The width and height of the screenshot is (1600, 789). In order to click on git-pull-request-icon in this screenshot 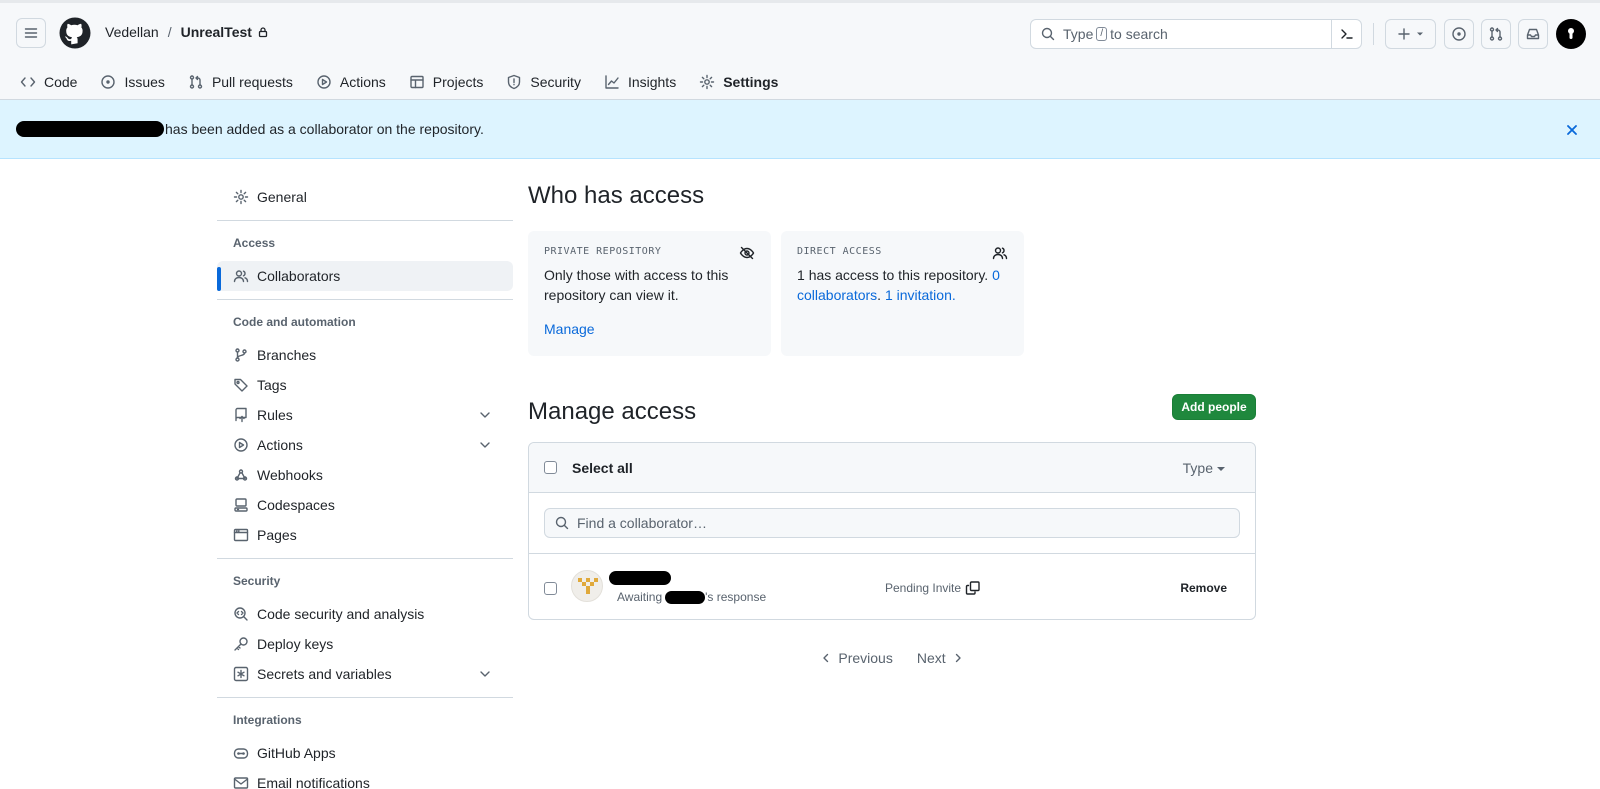, I will do `click(1496, 34)`.